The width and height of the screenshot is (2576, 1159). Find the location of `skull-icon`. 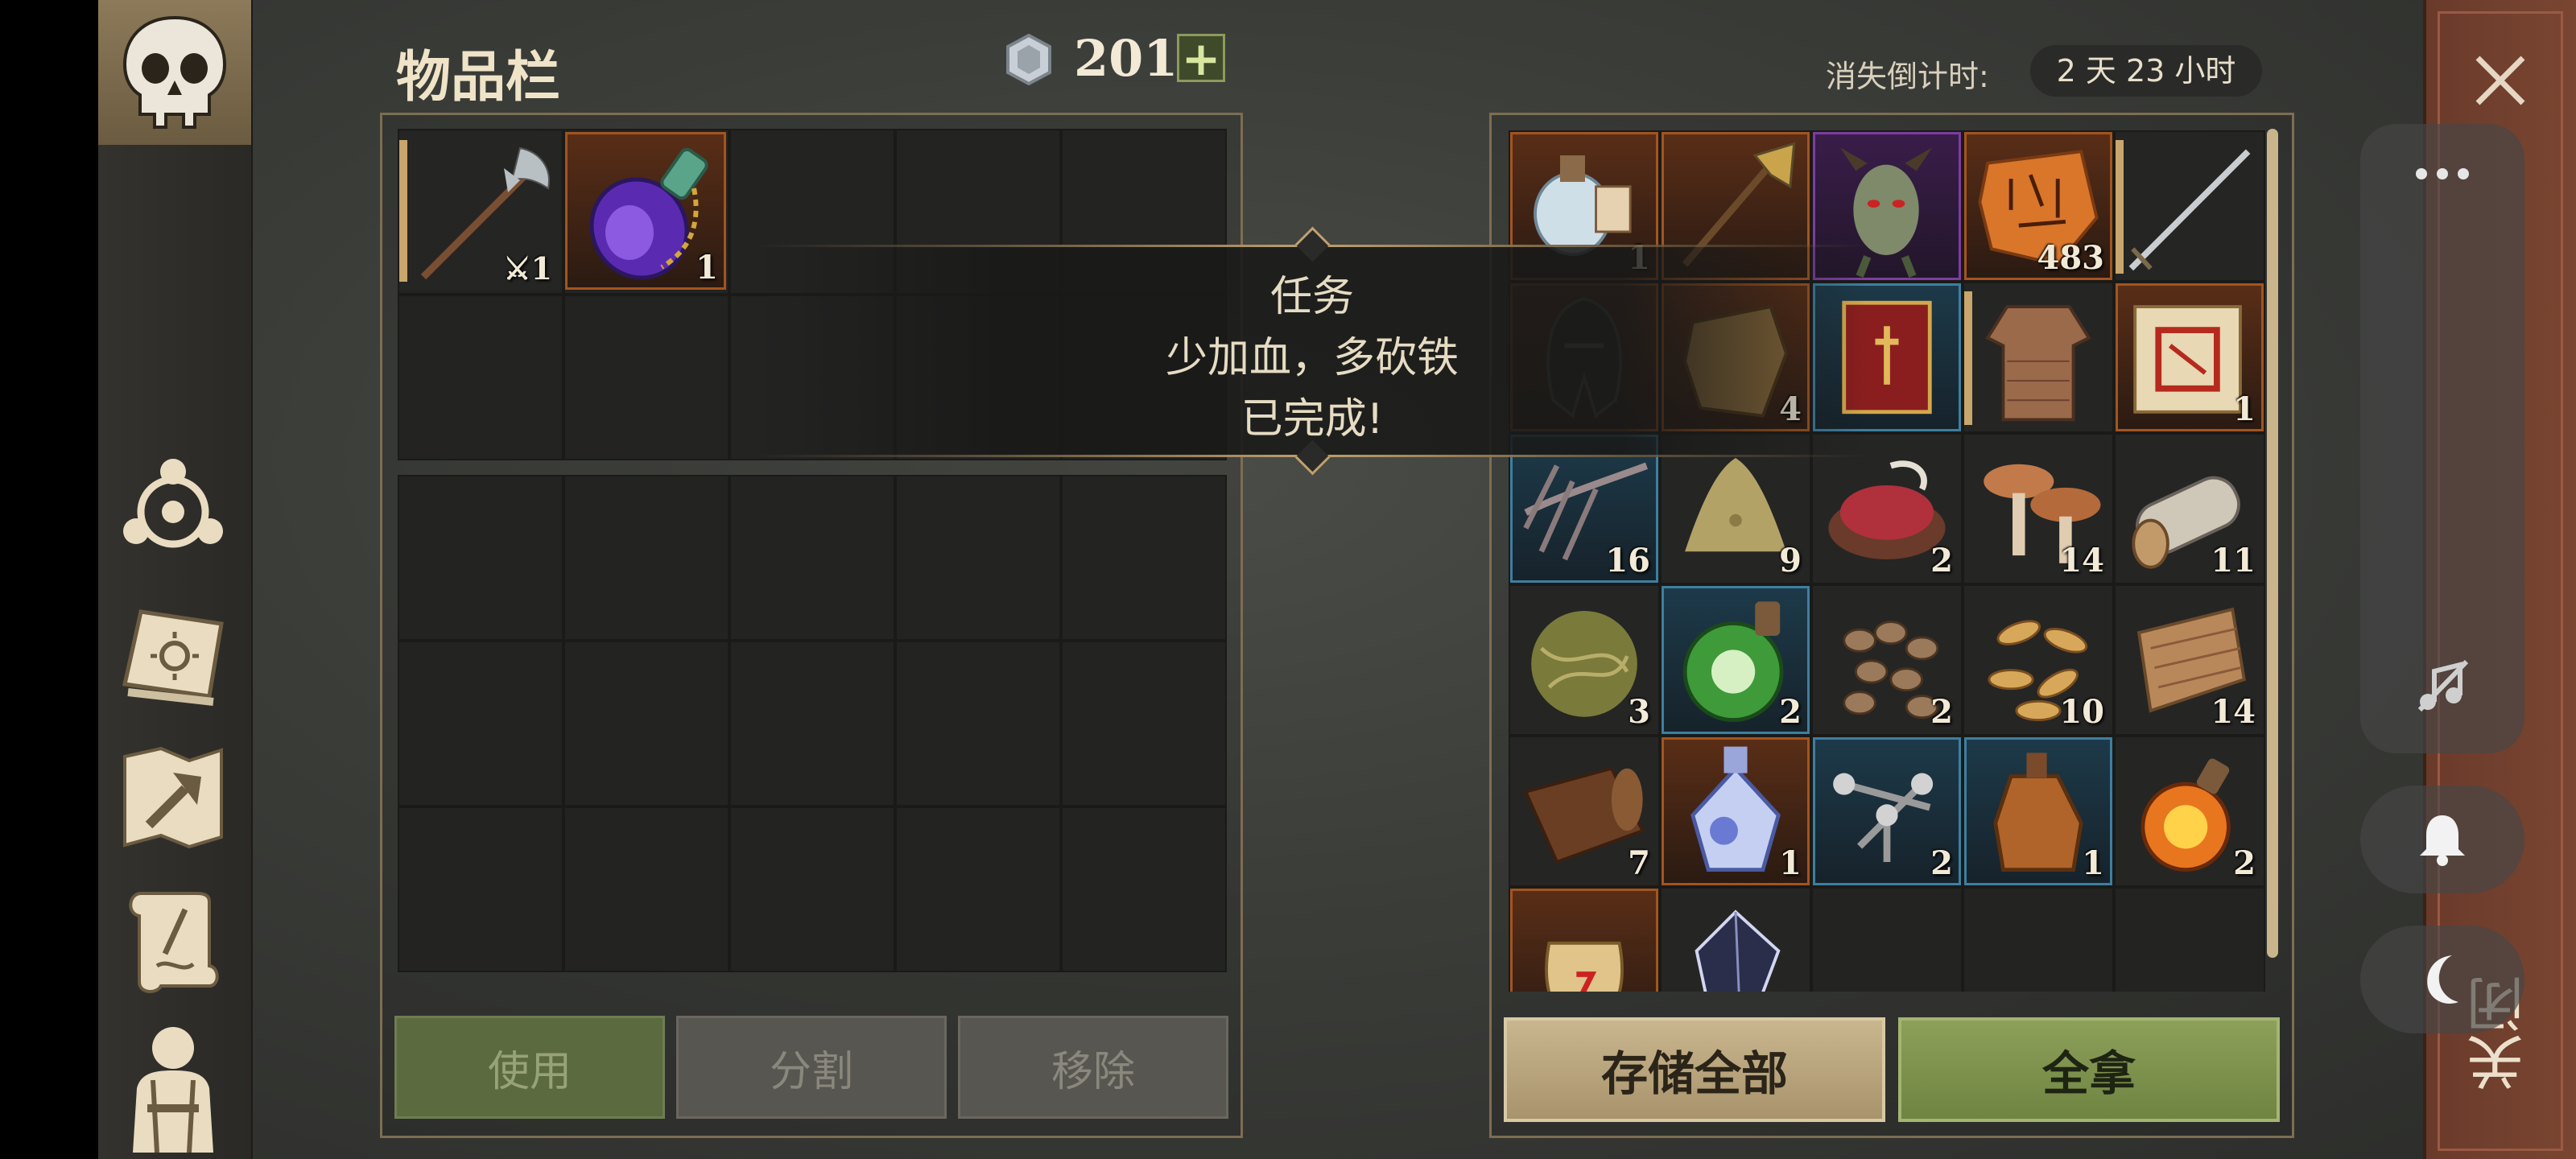

skull-icon is located at coordinates (174, 72).